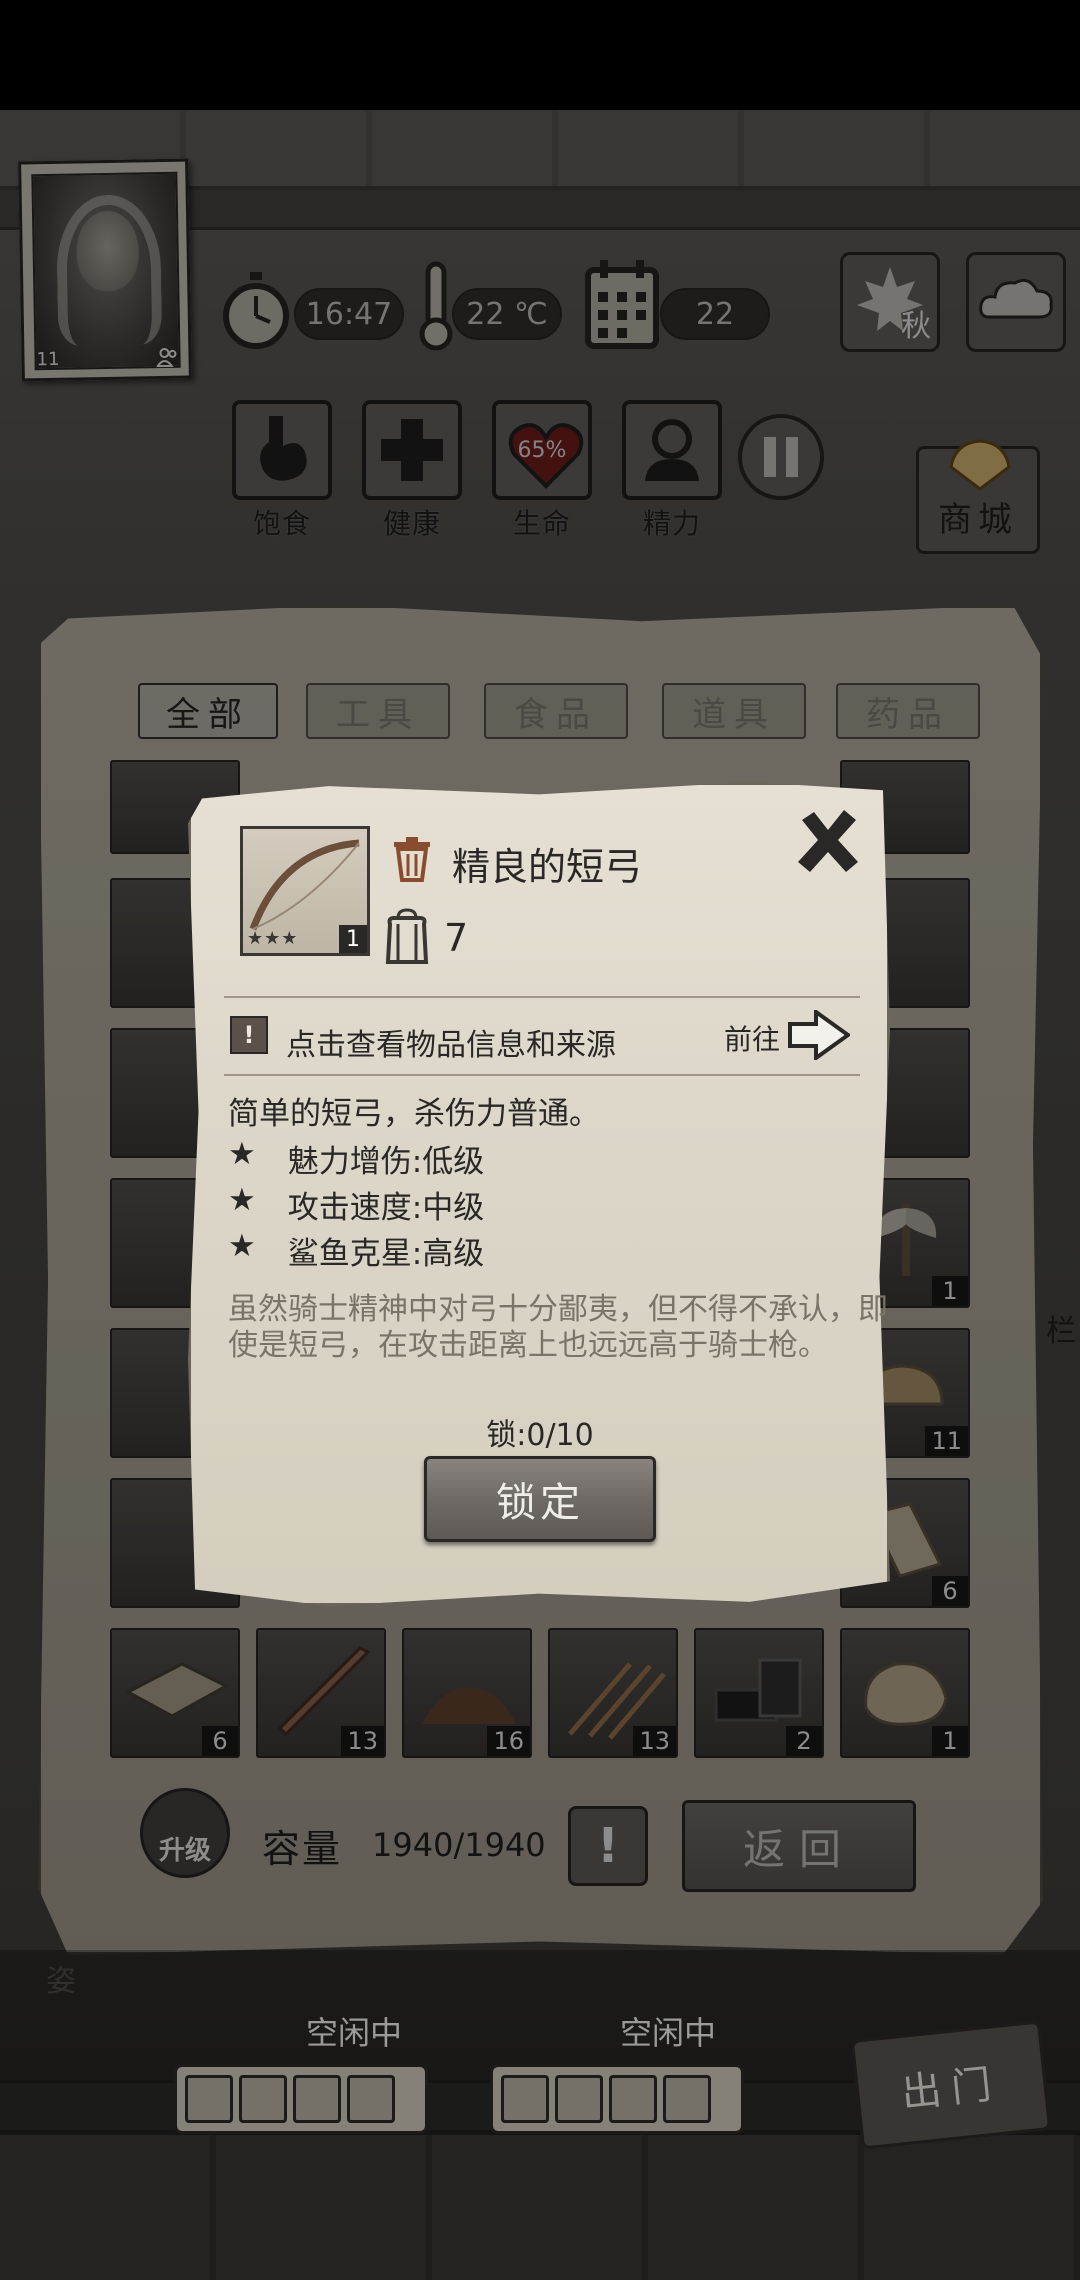  What do you see at coordinates (818, 1035) in the screenshot?
I see `goto-arrow-icon` at bounding box center [818, 1035].